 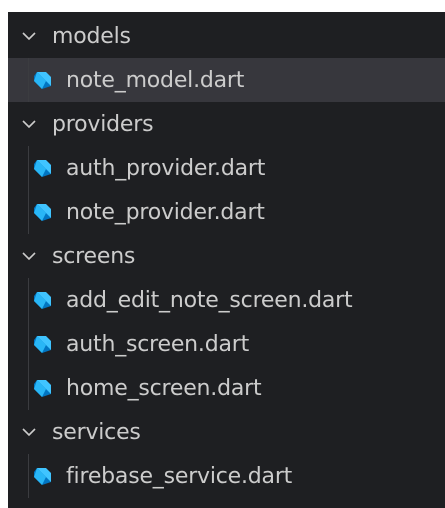 I want to click on file-auth-provider: auth_provider.dart, so click(x=226, y=168).